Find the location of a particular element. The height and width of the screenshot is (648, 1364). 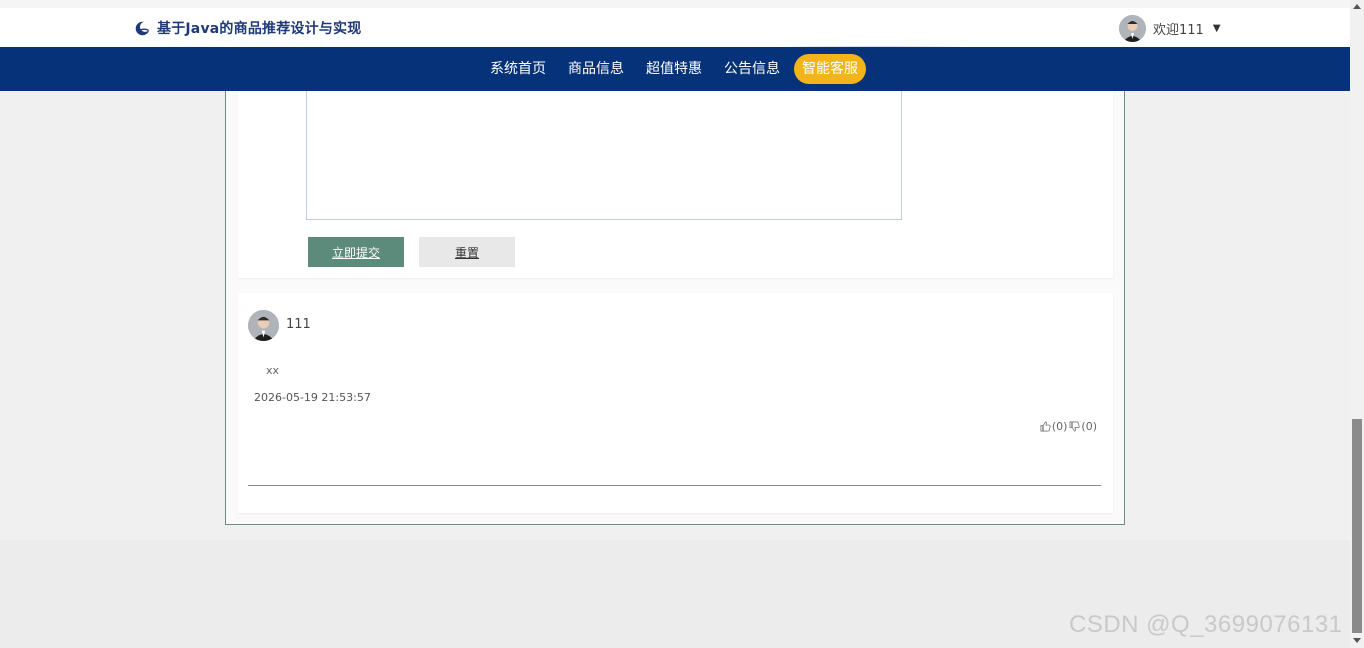

nav-item-deals: 超值特惠 is located at coordinates (674, 69).